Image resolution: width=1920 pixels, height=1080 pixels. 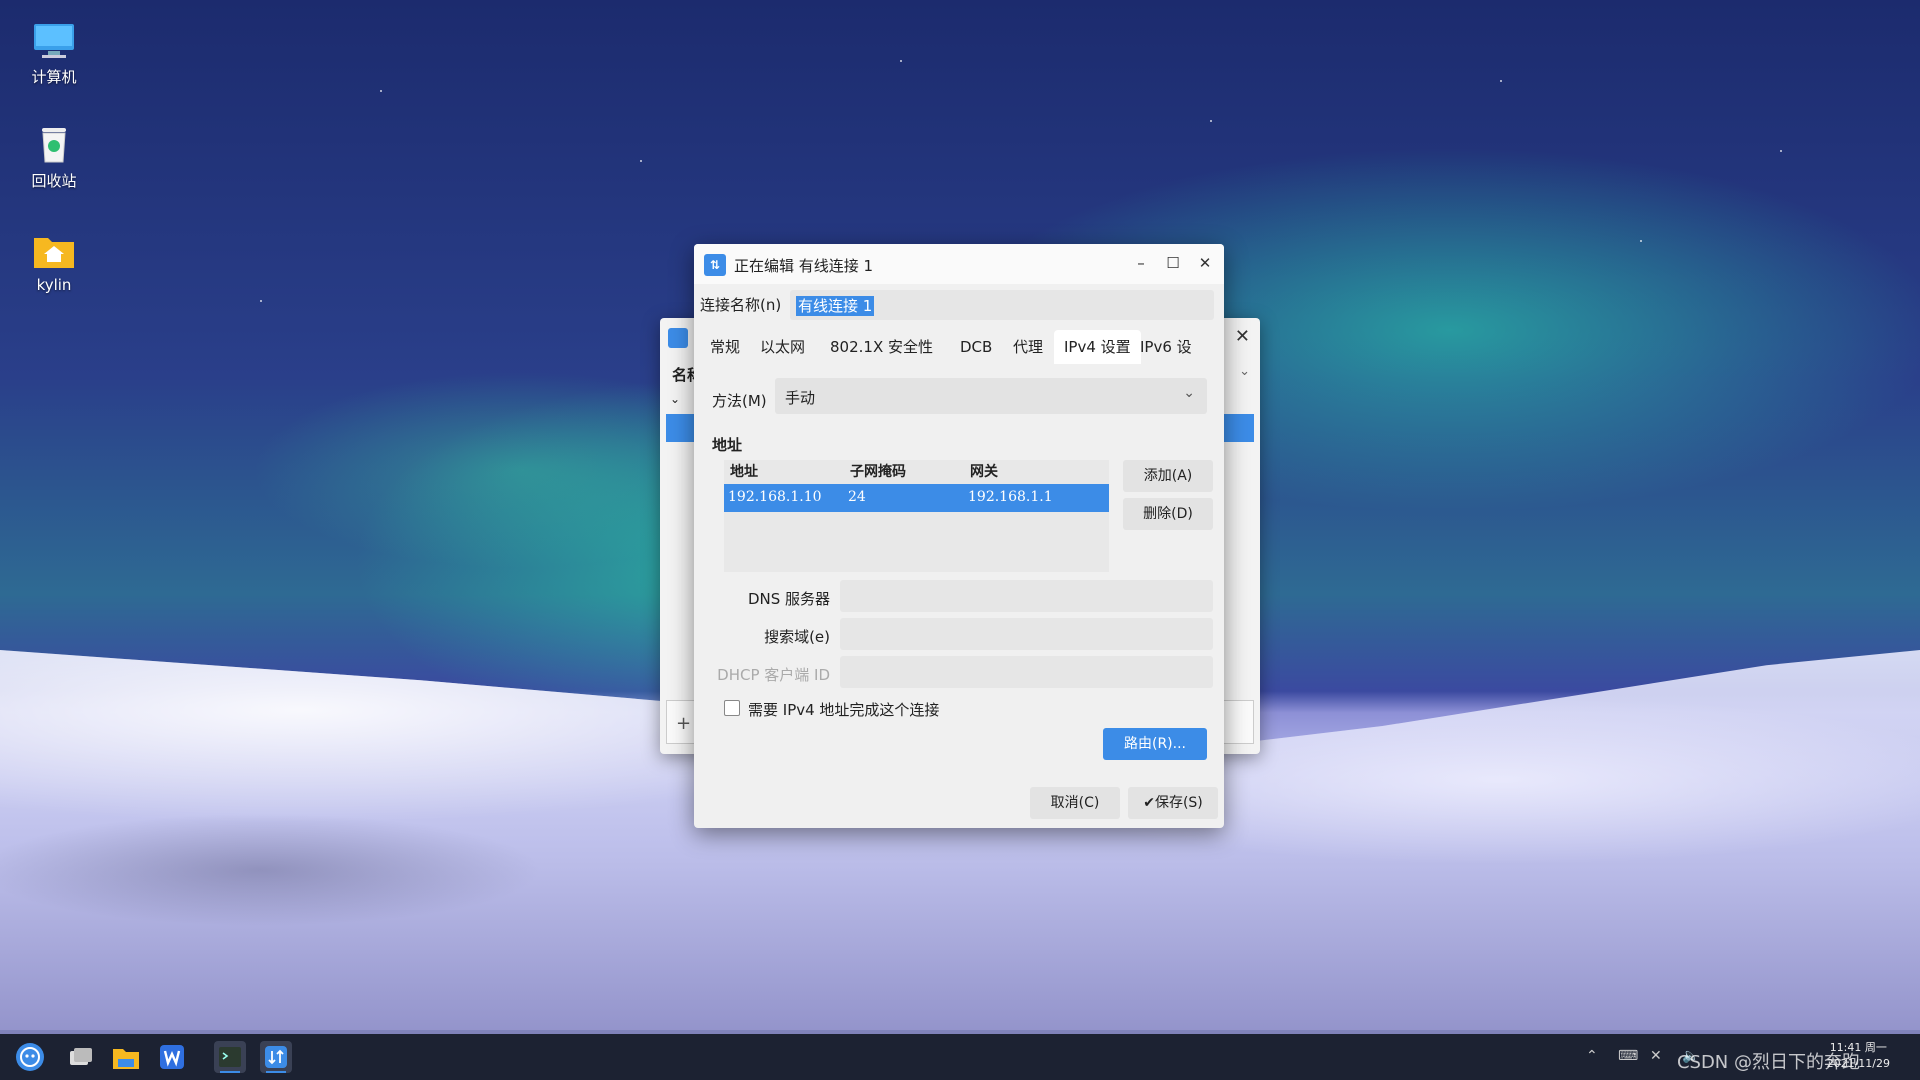 What do you see at coordinates (1628, 1056) in the screenshot?
I see `keyboard-icon: ⌨` at bounding box center [1628, 1056].